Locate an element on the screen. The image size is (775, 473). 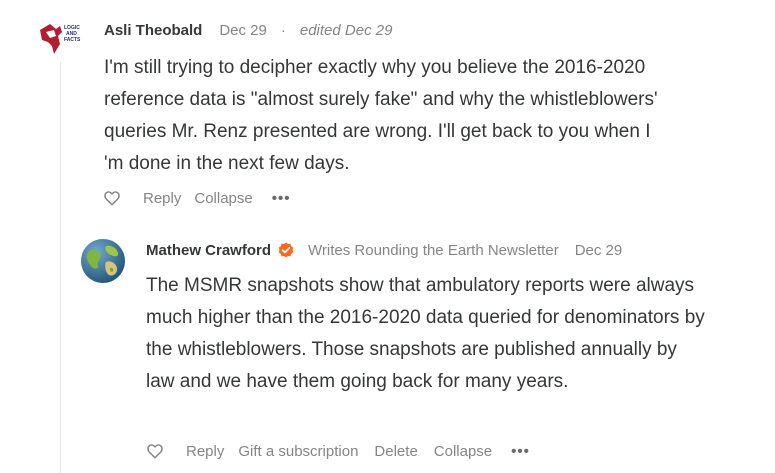
comment-header: Asli Theobald Dec 29 · edited Dec 29 is located at coordinates (248, 30).